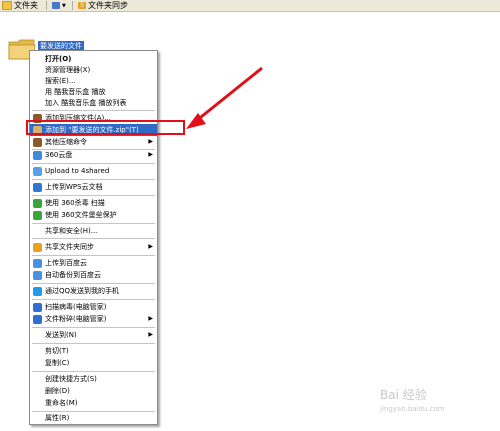 The image size is (500, 431). What do you see at coordinates (403, 395) in the screenshot?
I see `watermark-line1: Bai 经验` at bounding box center [403, 395].